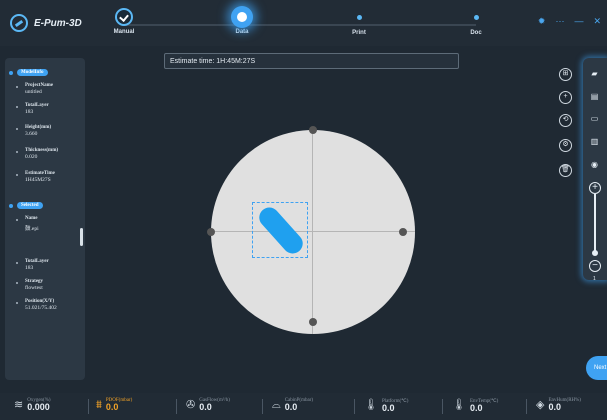  What do you see at coordinates (594, 97) in the screenshot?
I see `file-icon: ▤` at bounding box center [594, 97].